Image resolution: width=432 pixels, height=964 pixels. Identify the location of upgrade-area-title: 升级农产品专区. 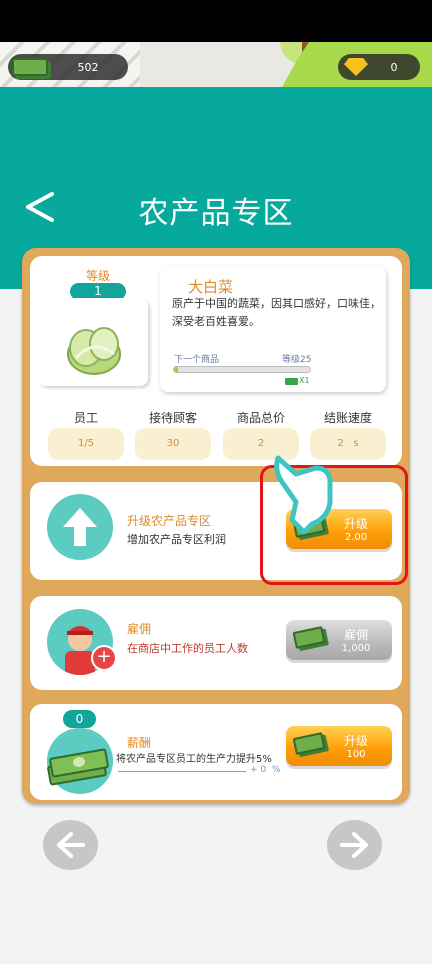
(169, 521).